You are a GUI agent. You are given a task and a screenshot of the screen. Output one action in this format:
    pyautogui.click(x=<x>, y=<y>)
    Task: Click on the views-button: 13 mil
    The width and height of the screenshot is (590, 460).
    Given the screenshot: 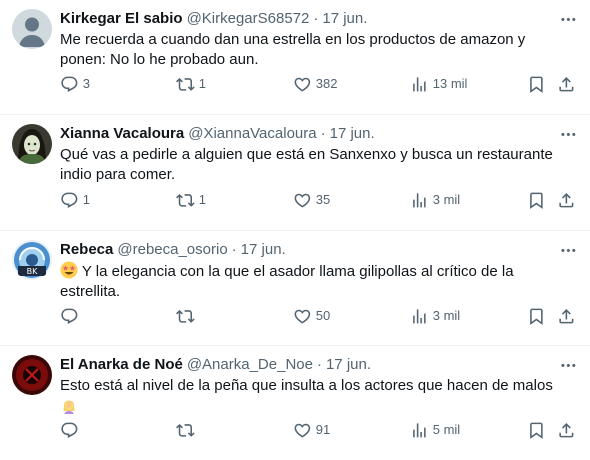 What is the action you would take?
    pyautogui.click(x=438, y=84)
    